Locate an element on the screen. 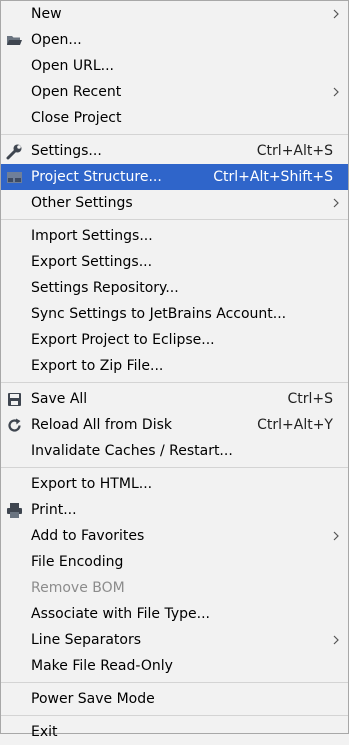 The image size is (349, 745). menu-item-label: File Encoding is located at coordinates (77, 562).